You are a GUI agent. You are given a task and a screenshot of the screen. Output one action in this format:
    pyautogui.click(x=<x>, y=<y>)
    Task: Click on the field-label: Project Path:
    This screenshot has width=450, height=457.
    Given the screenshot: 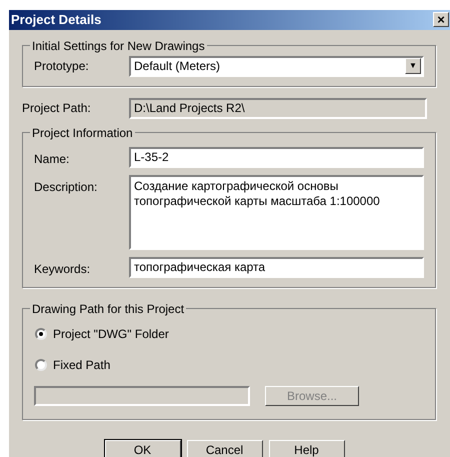 What is the action you would take?
    pyautogui.click(x=57, y=108)
    